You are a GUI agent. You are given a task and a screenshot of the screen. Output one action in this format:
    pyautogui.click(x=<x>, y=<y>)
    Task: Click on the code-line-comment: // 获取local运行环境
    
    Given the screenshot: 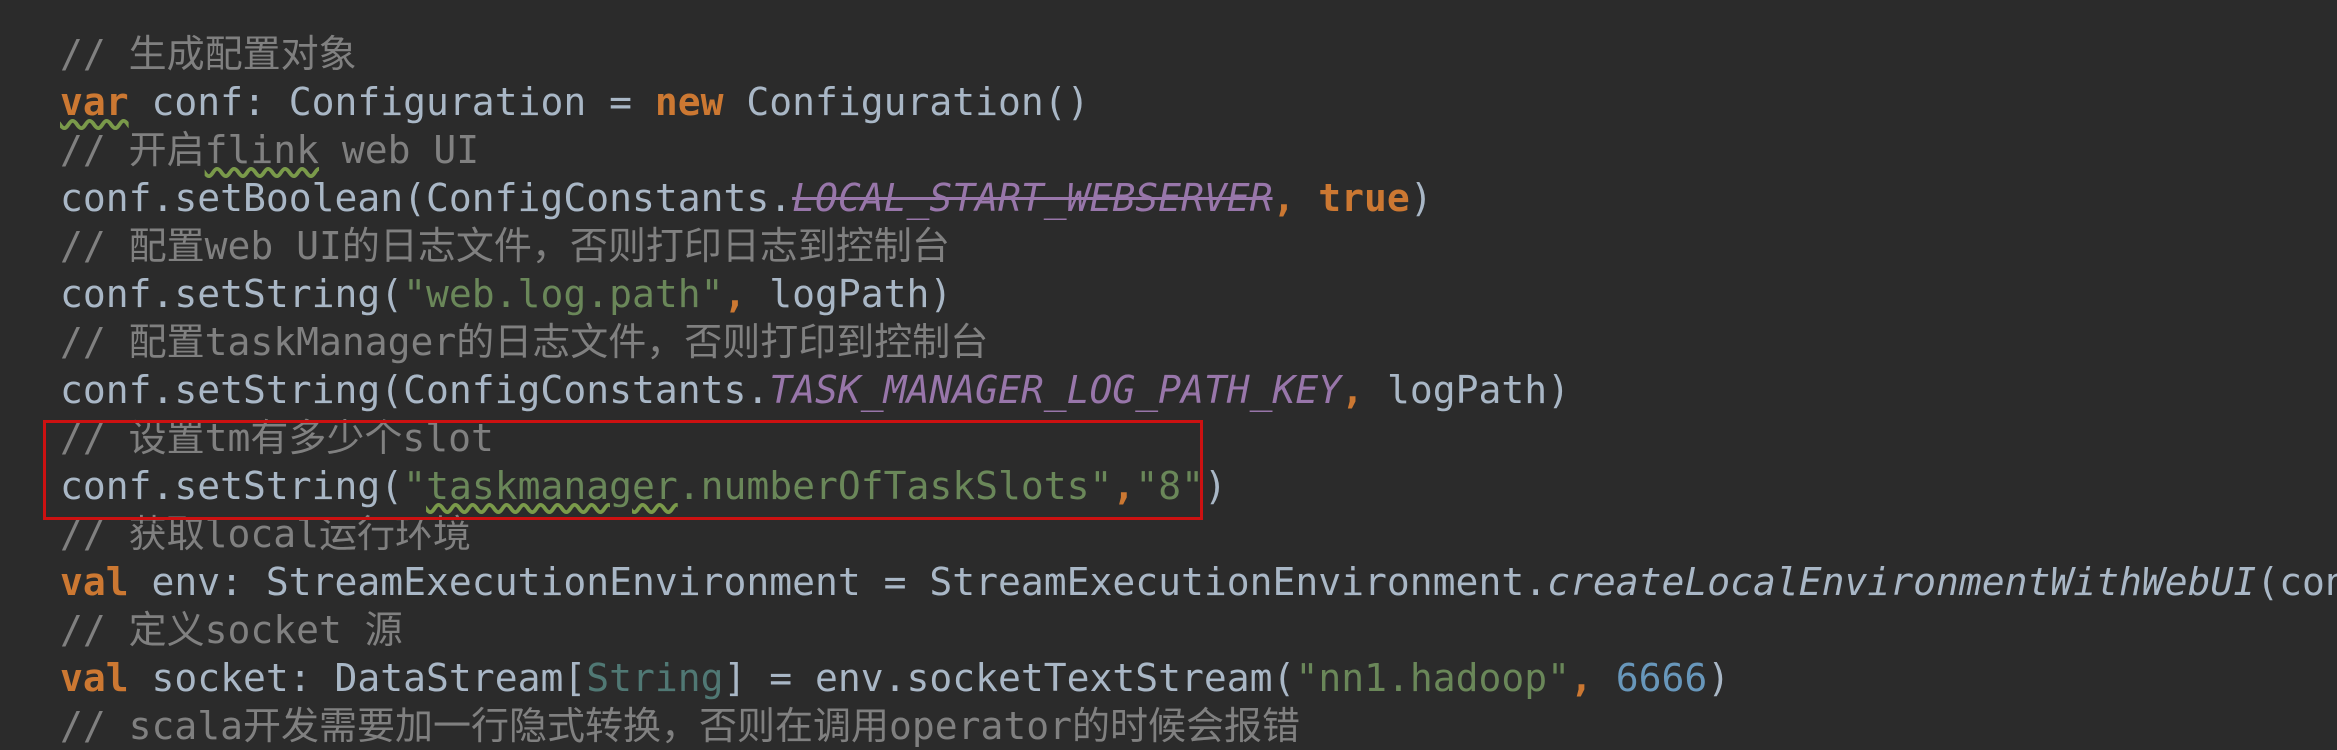 What is the action you would take?
    pyautogui.click(x=266, y=534)
    